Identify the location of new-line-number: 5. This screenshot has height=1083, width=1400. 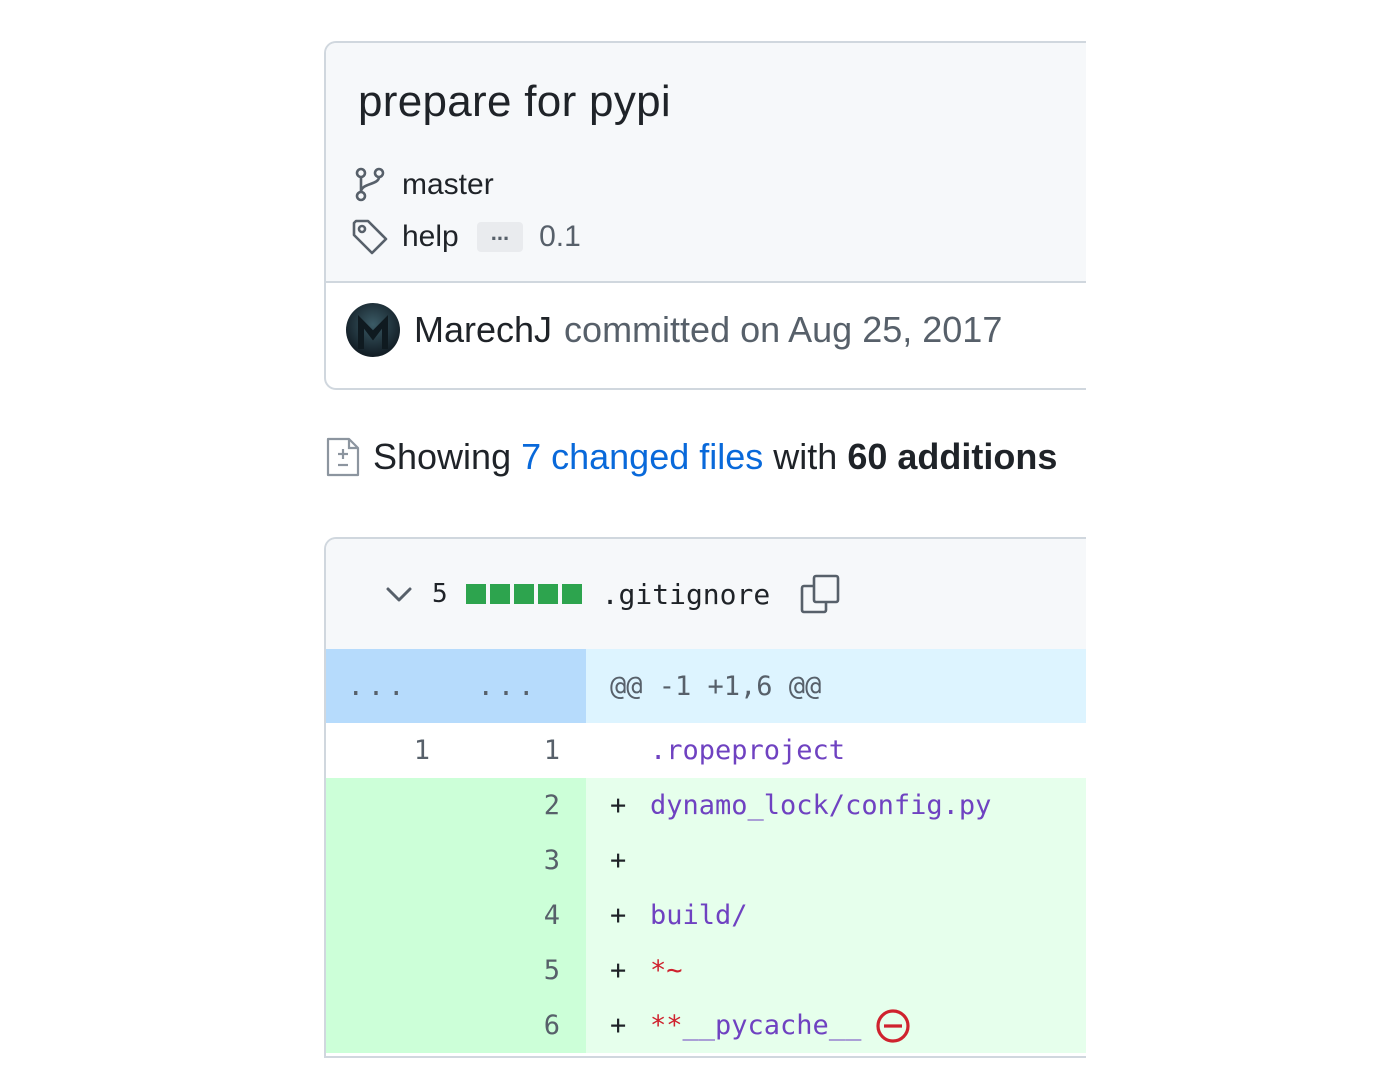
(508, 970).